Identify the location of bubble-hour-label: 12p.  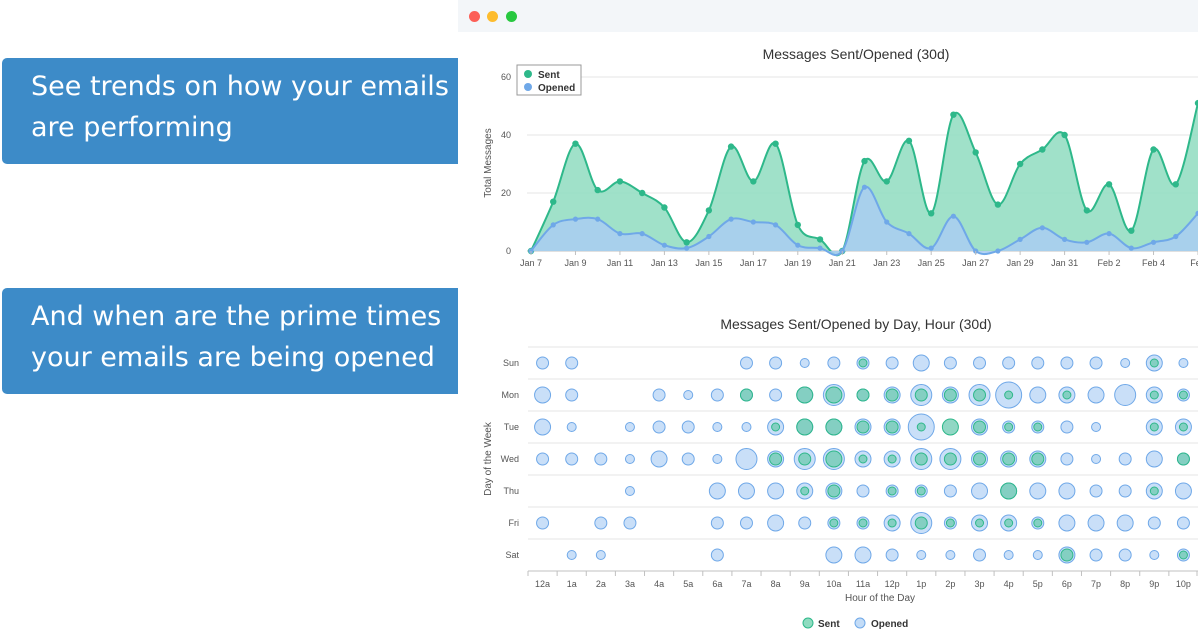
(892, 584).